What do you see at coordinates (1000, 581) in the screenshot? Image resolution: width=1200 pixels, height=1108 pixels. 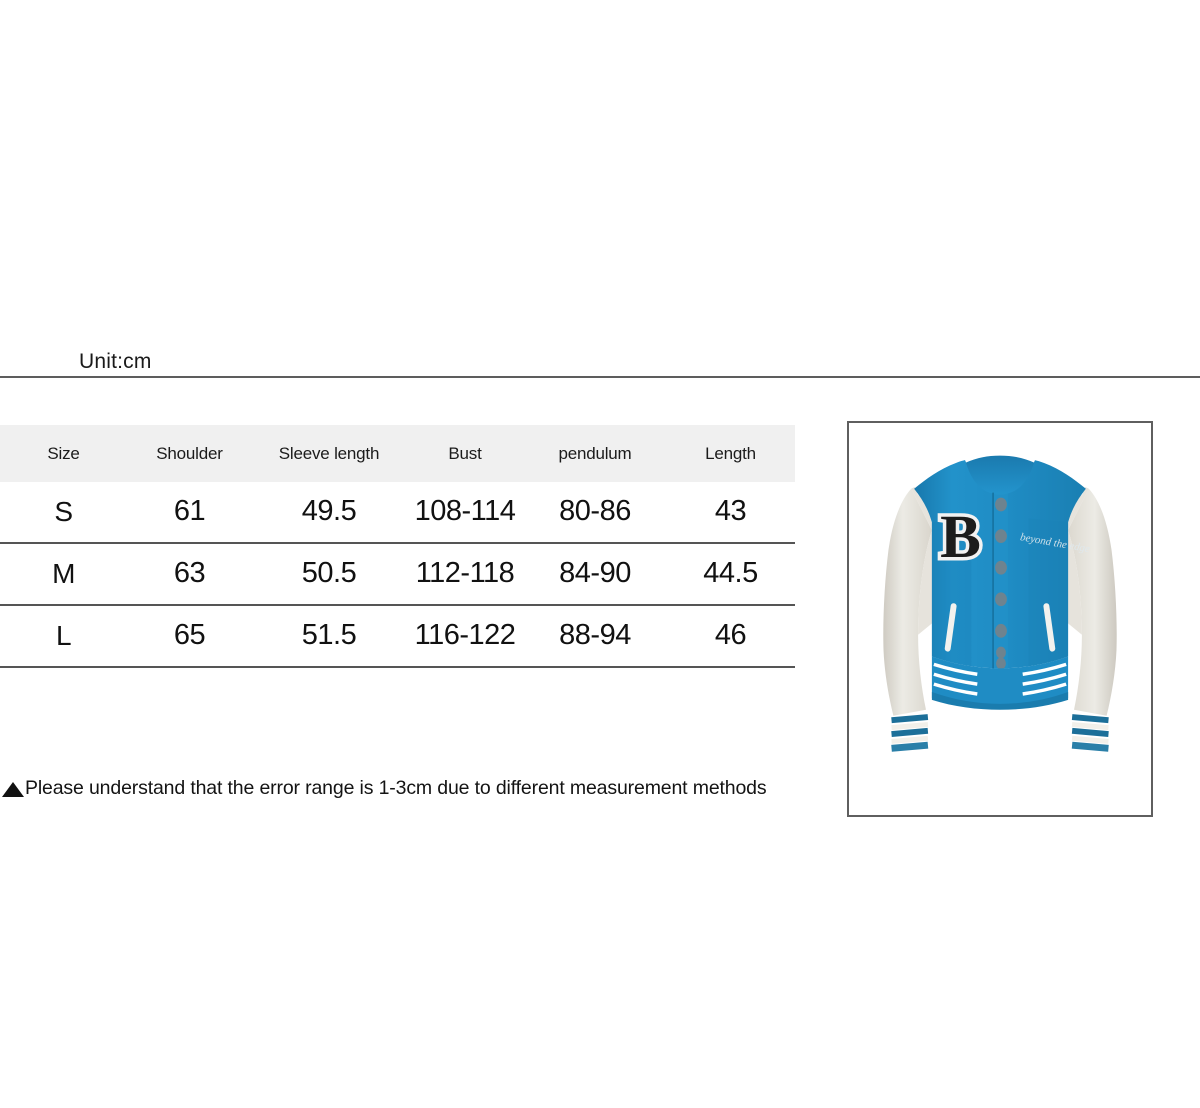 I see `jacket-button-placket` at bounding box center [1000, 581].